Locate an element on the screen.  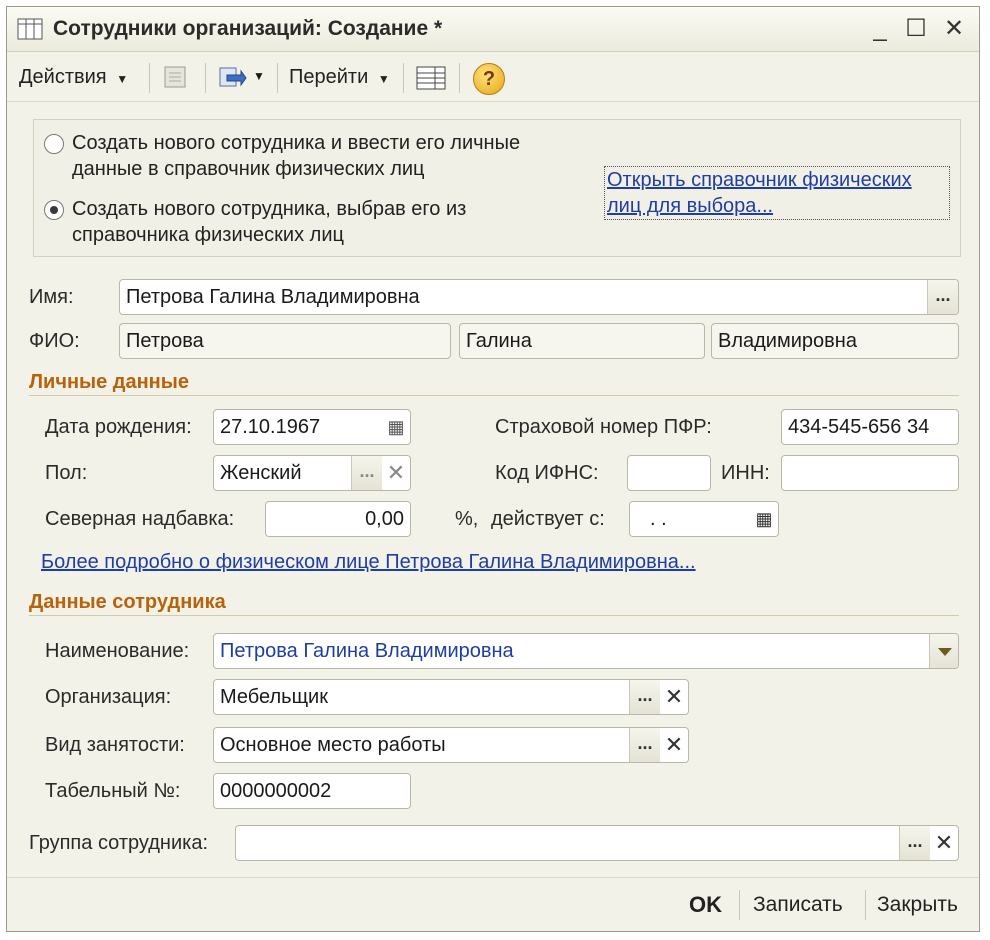
radio-select-person is located at coordinates (54, 210).